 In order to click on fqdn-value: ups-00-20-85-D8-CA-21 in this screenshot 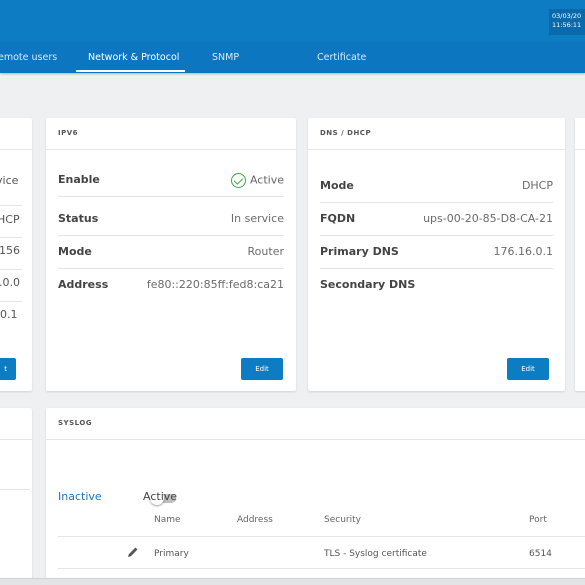, I will do `click(488, 218)`.